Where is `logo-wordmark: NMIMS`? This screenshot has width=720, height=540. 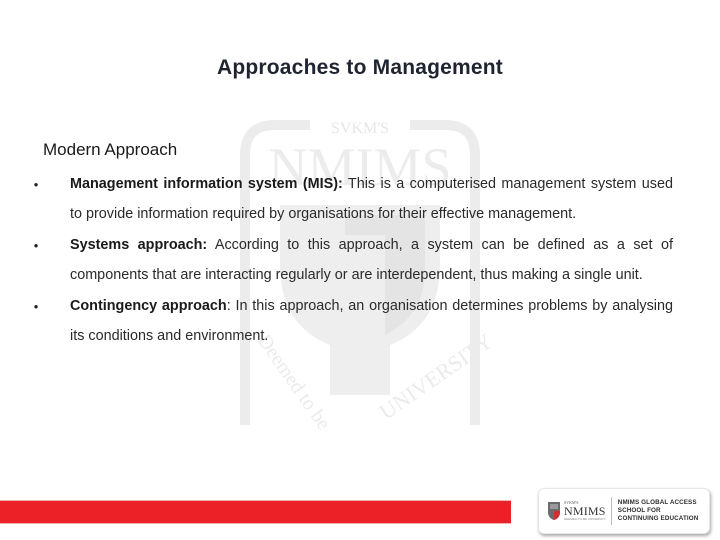 logo-wordmark: NMIMS is located at coordinates (585, 511).